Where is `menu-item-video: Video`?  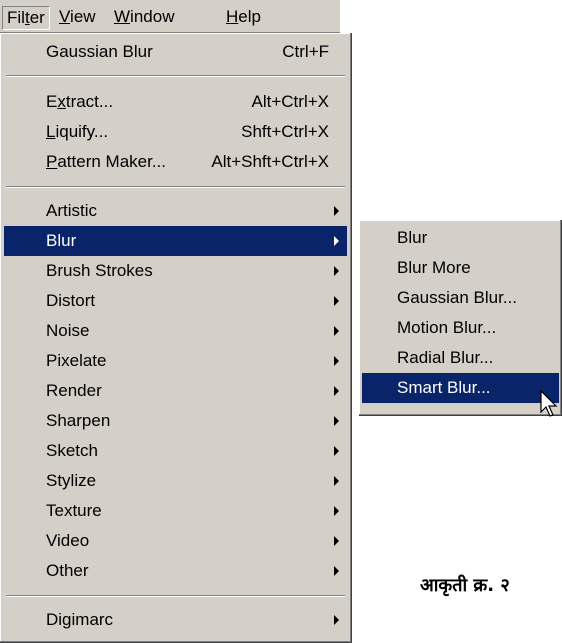
menu-item-video: Video is located at coordinates (175, 541).